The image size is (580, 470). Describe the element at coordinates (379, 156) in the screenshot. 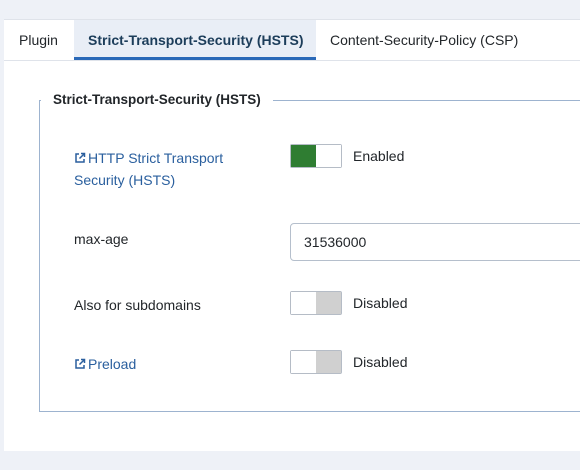

I see `hsts-state: Enabled` at that location.